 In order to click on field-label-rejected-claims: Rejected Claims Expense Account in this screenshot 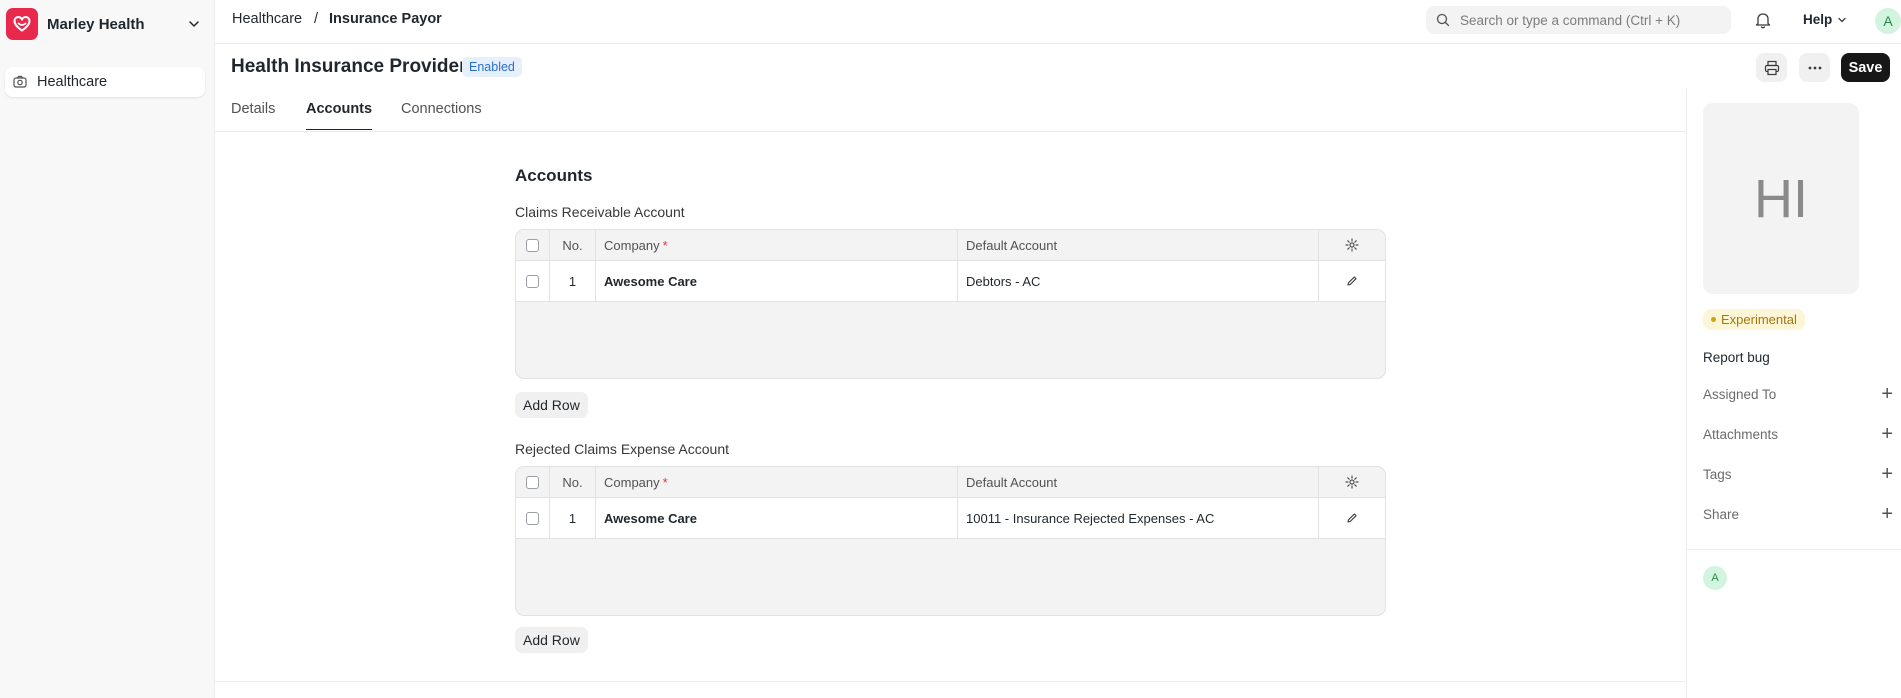, I will do `click(622, 449)`.